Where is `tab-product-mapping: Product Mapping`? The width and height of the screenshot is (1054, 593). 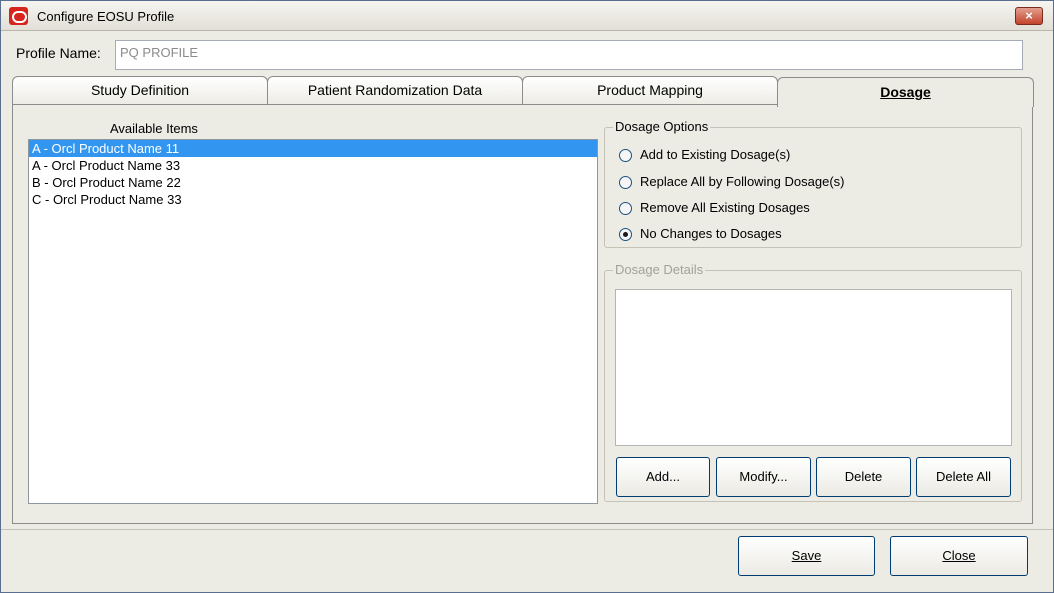
tab-product-mapping: Product Mapping is located at coordinates (650, 90).